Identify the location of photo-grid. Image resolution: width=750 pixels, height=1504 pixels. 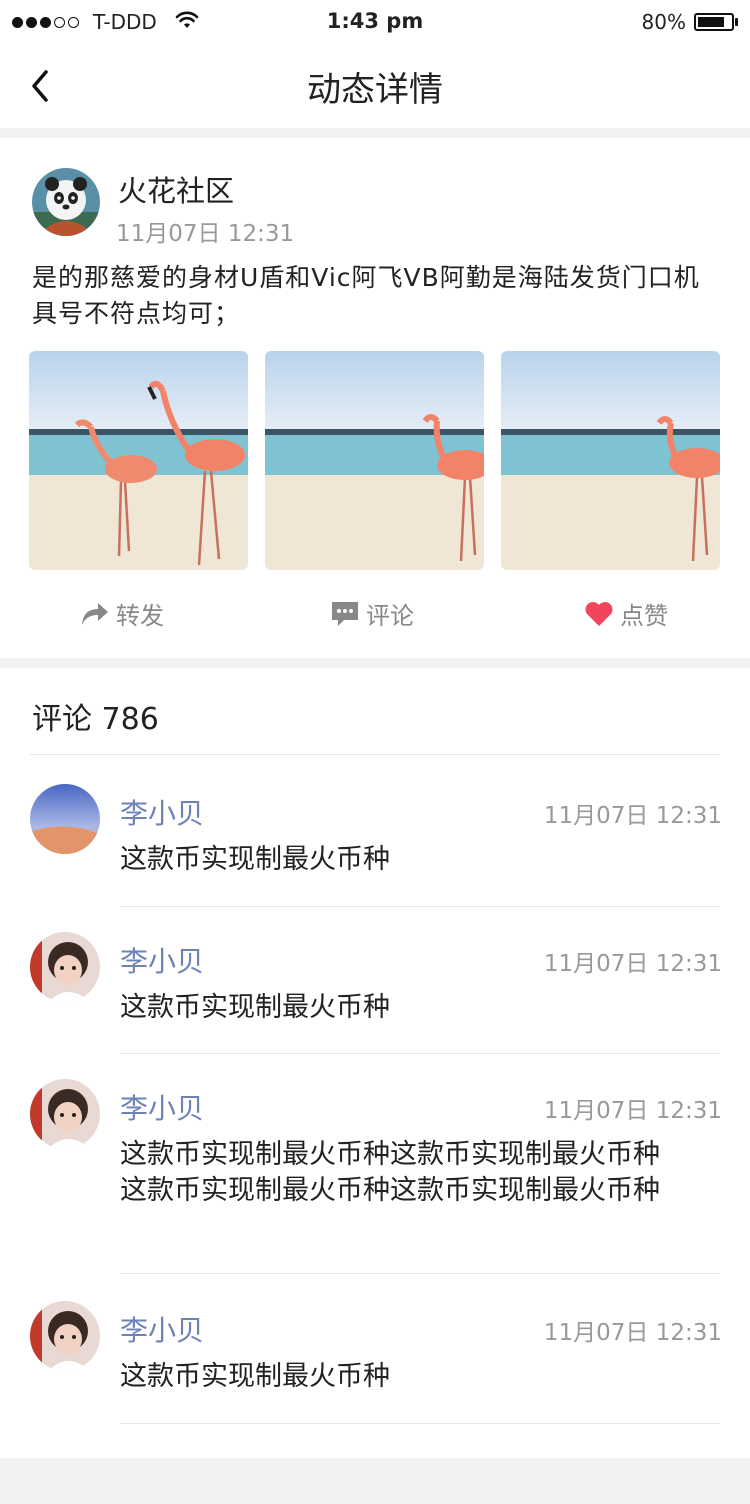
(374, 460).